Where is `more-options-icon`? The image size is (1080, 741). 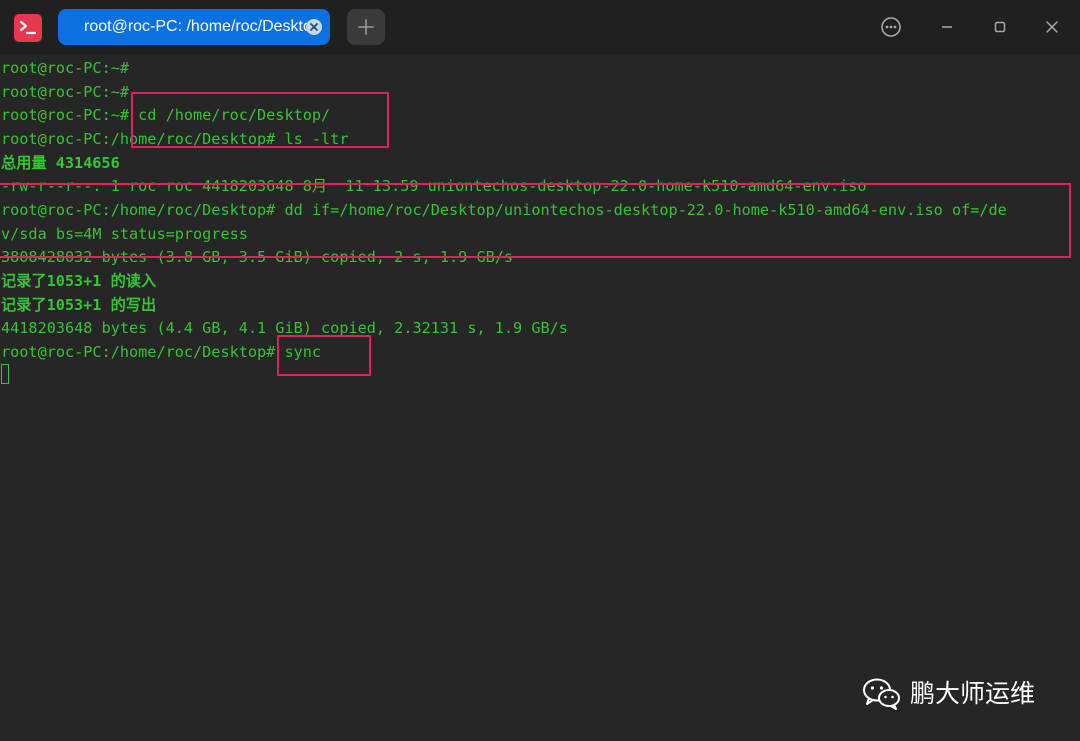 more-options-icon is located at coordinates (891, 27).